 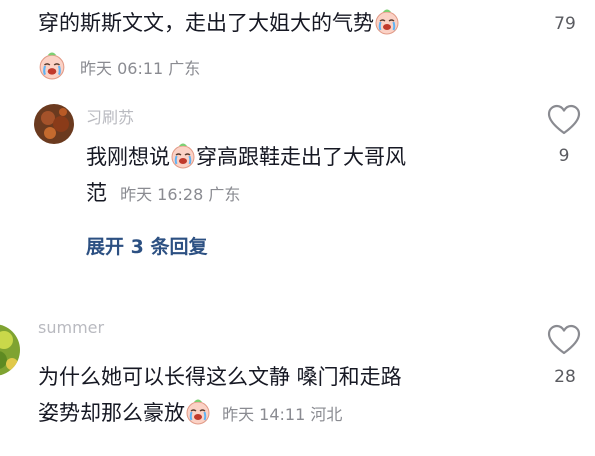 I want to click on comment-bottom-text-line2: 姿势却那么豪放 昨天 14:11 河北, so click(x=190, y=413).